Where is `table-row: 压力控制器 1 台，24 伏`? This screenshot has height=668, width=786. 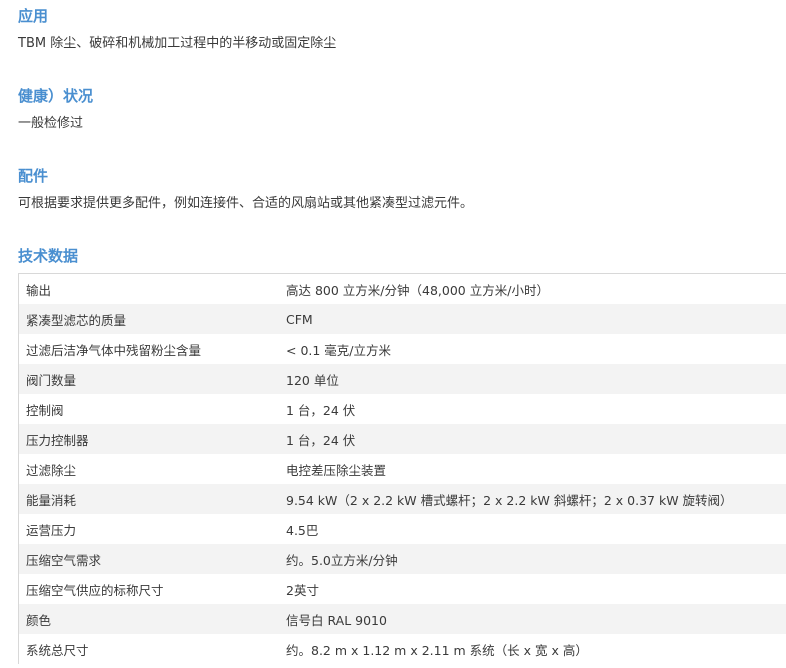
table-row: 压力控制器 1 台，24 伏 is located at coordinates (402, 439).